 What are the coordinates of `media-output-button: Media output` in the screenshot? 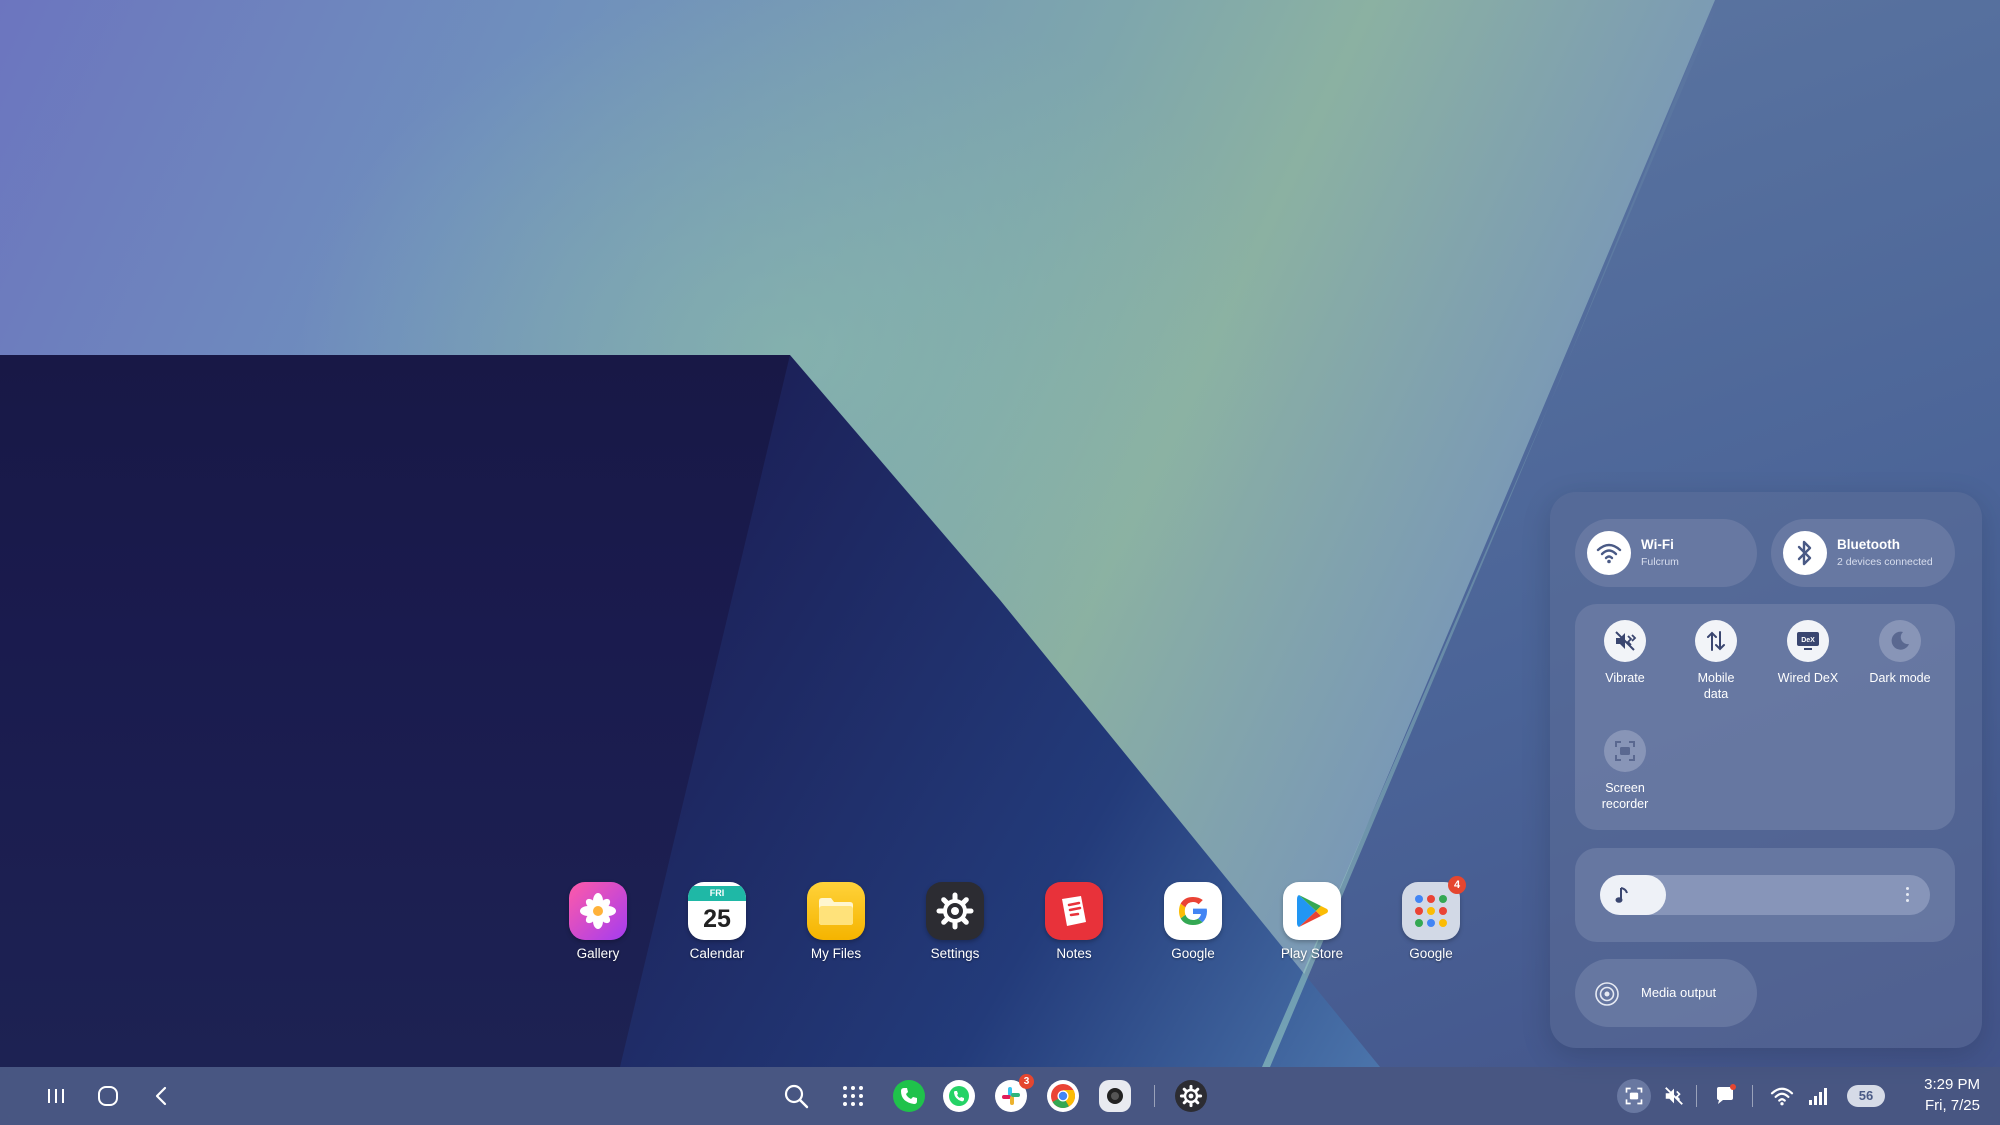 It's located at (1666, 993).